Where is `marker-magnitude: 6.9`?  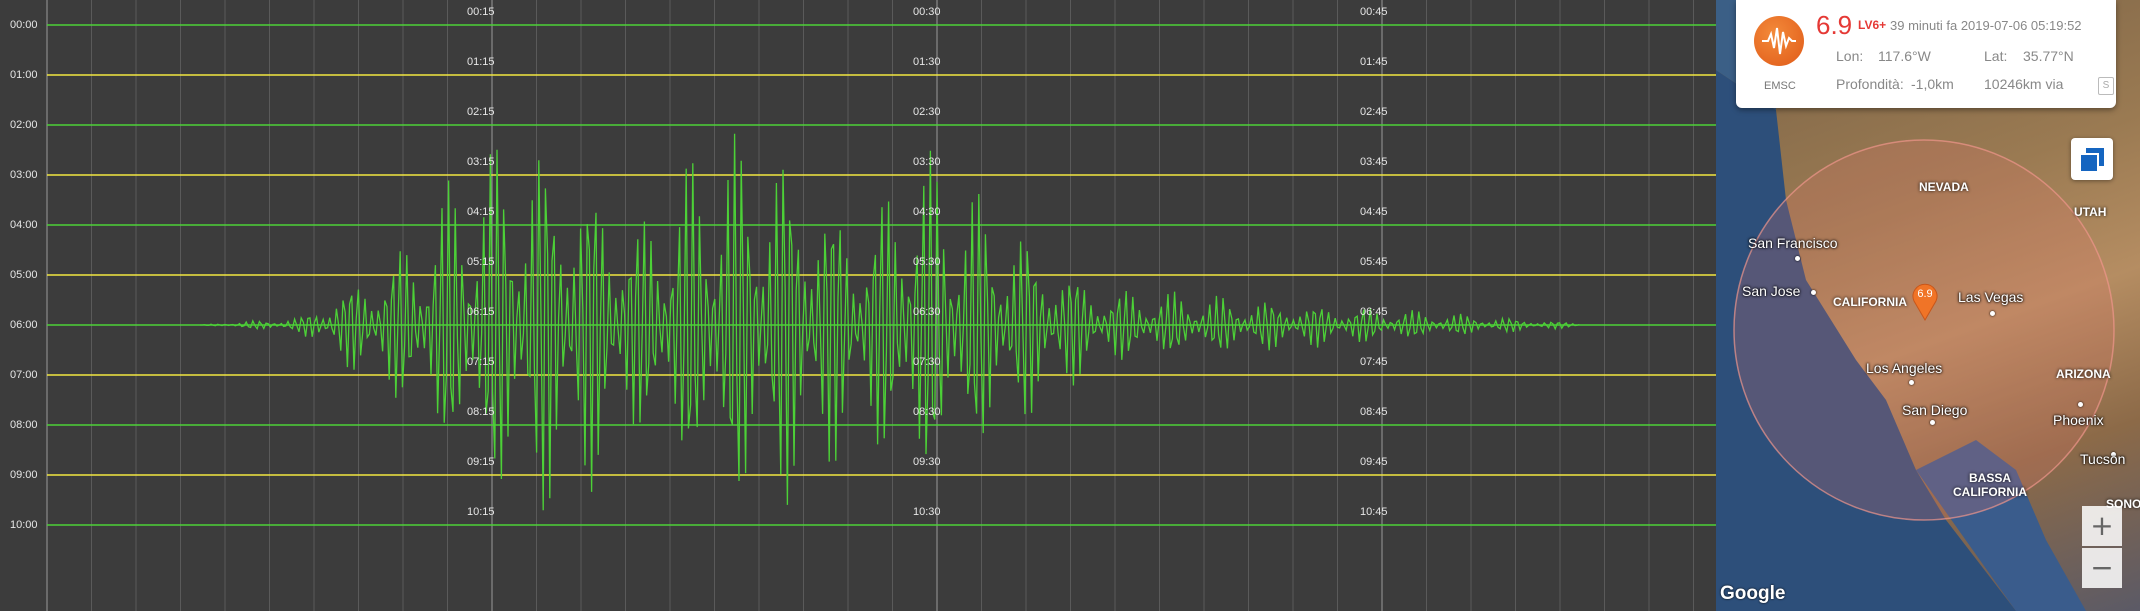
marker-magnitude: 6.9 is located at coordinates (1925, 294).